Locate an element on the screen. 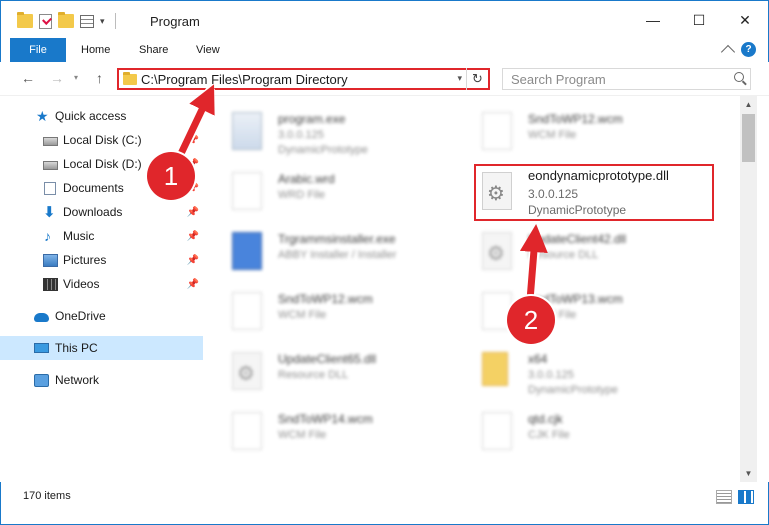 The image size is (769, 525). step-badge-2: 2 is located at coordinates (531, 320).